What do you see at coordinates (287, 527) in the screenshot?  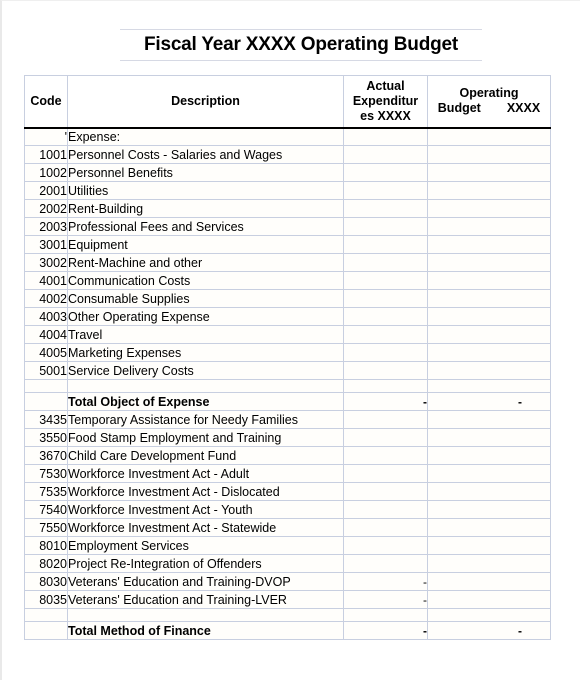 I see `table-row: 7550 Workforce Investment Act - Statewide` at bounding box center [287, 527].